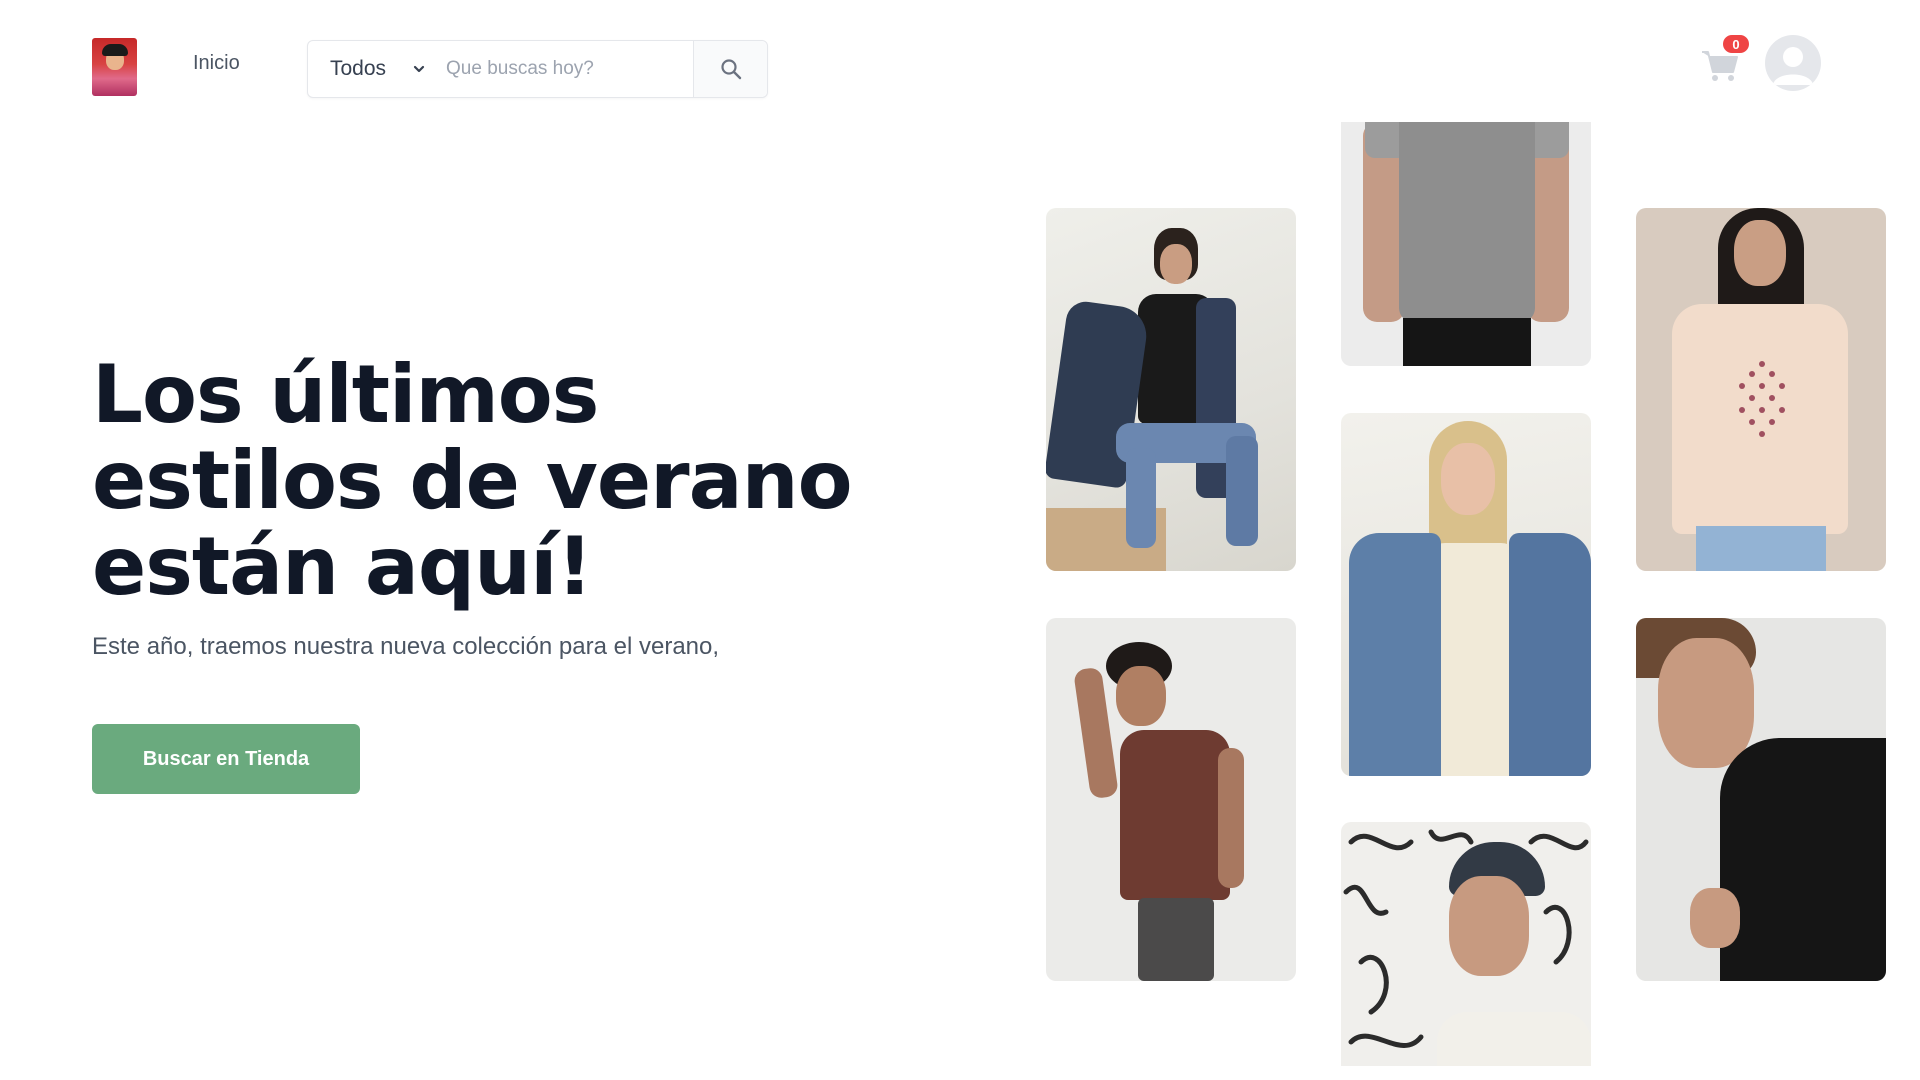 This screenshot has width=1920, height=1080. I want to click on category-select: Todos, so click(377, 69).